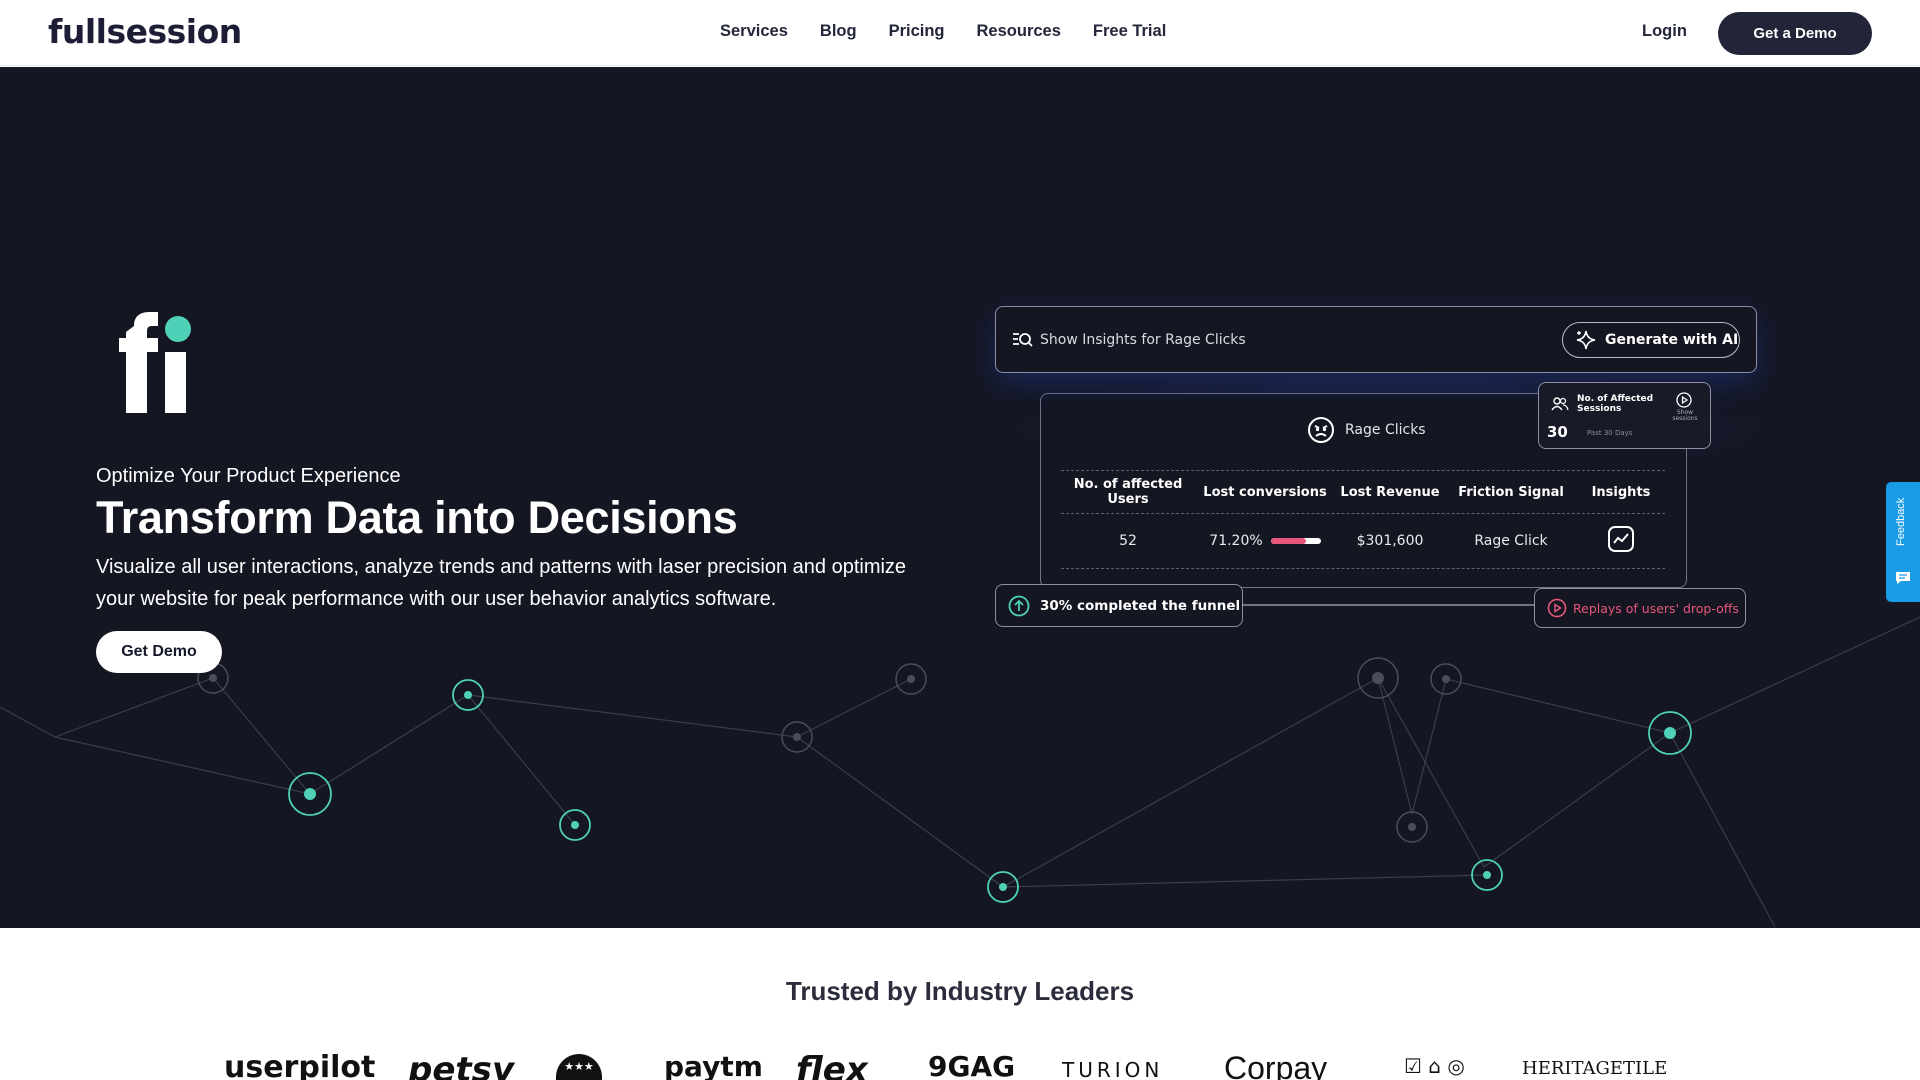  What do you see at coordinates (300, 1065) in the screenshot?
I see `brand-userpilot: userpilot` at bounding box center [300, 1065].